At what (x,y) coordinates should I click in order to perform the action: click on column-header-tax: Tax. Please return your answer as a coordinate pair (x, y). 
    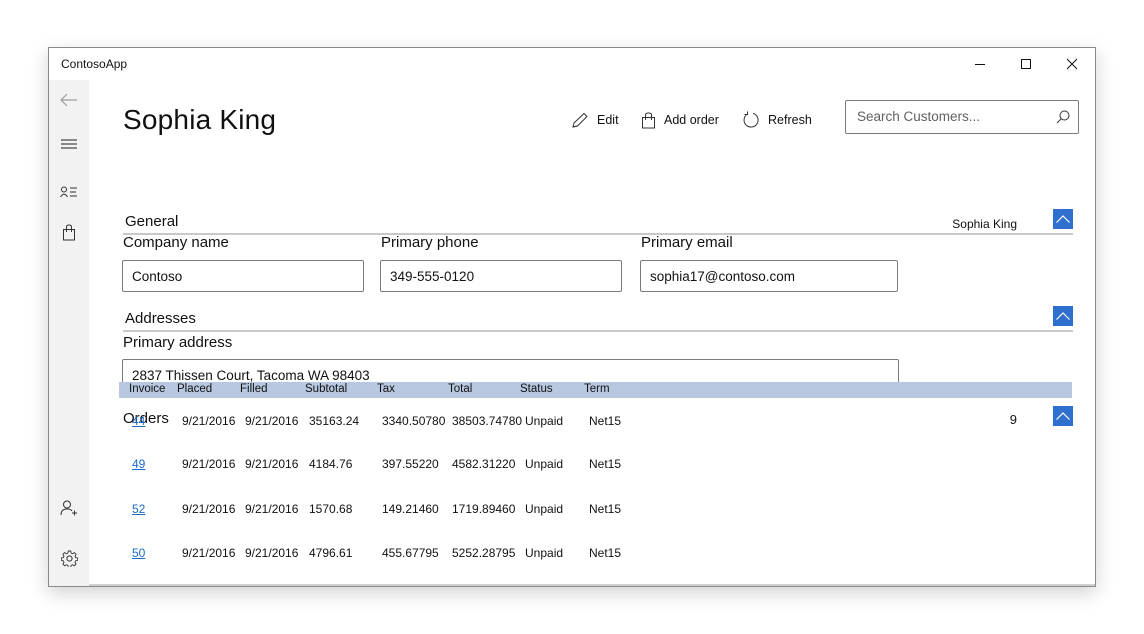
    Looking at the image, I should click on (386, 389).